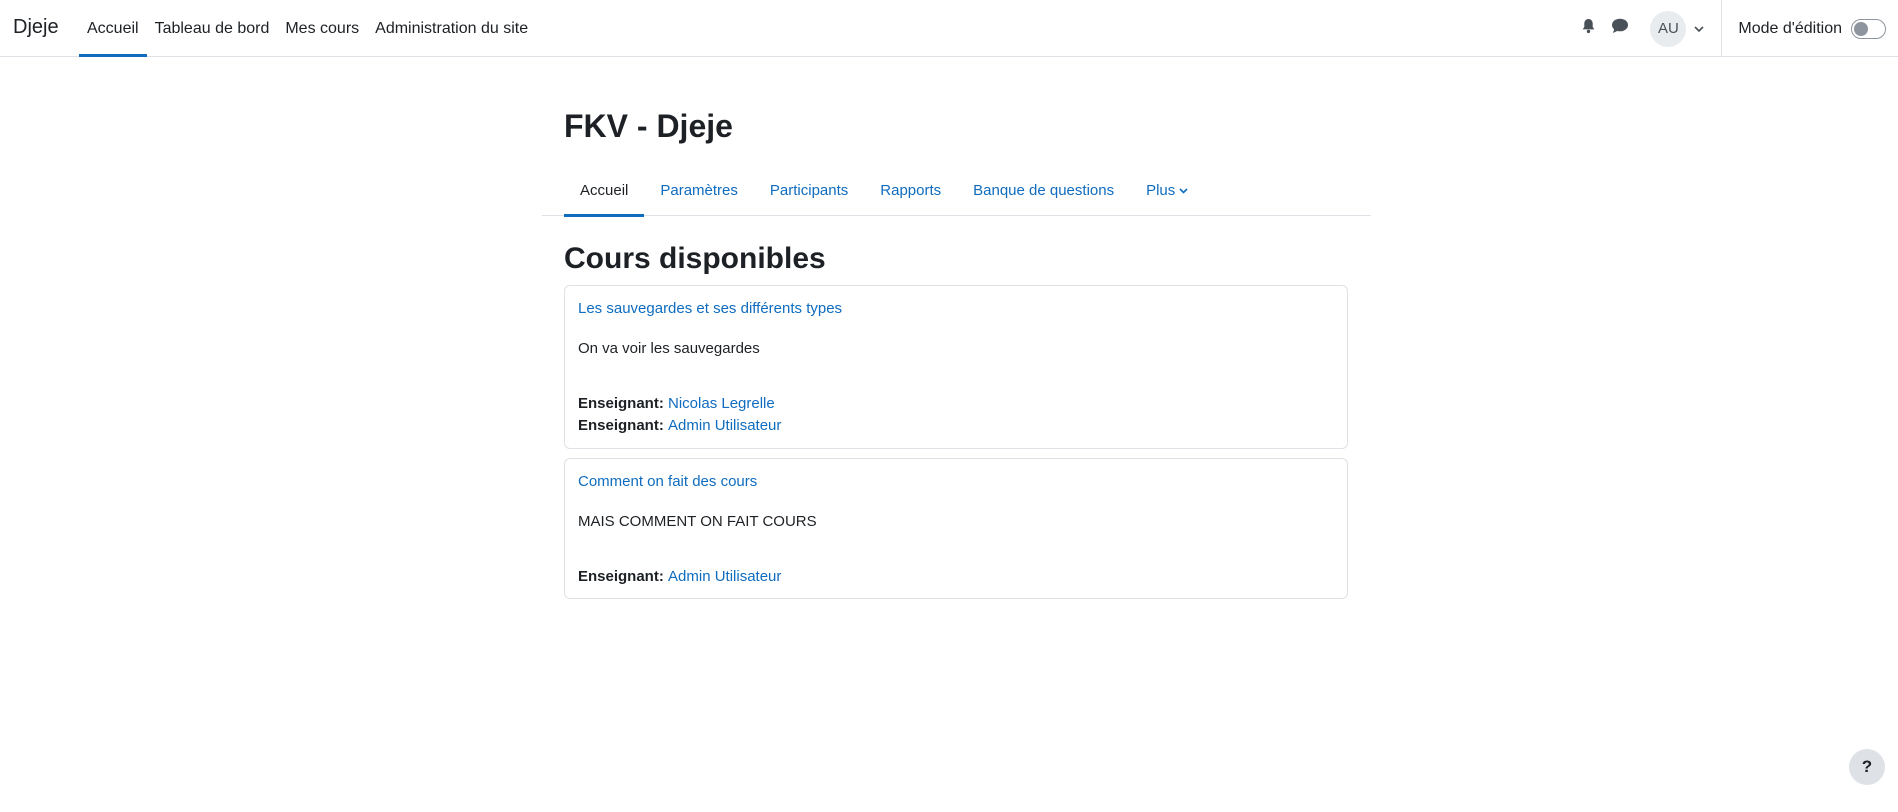 The width and height of the screenshot is (1898, 812). What do you see at coordinates (1043, 190) in the screenshot?
I see `tab-banque-de-questions: Banque de questions` at bounding box center [1043, 190].